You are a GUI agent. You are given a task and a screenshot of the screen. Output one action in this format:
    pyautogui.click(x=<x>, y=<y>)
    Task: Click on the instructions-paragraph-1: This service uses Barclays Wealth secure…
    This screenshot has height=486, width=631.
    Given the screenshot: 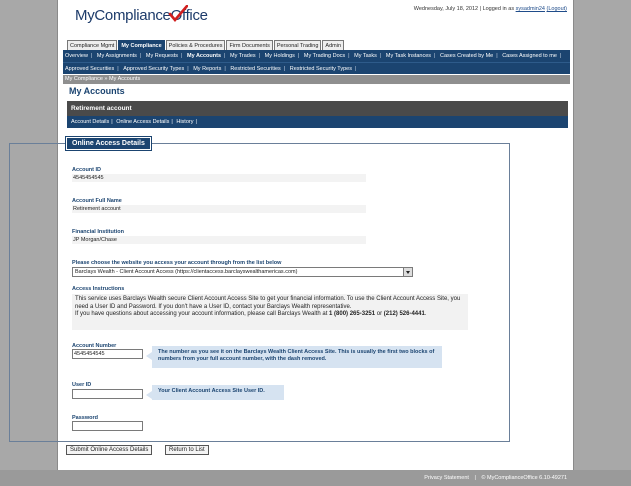 What is the action you would take?
    pyautogui.click(x=268, y=303)
    